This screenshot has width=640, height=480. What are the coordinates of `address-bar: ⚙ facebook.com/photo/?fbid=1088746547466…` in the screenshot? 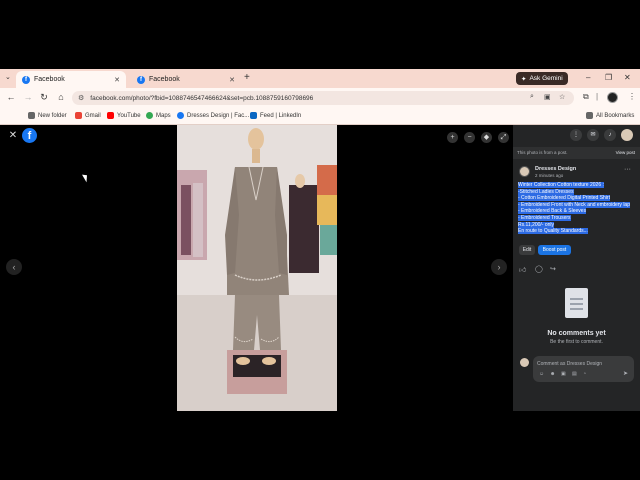 It's located at (323, 98).